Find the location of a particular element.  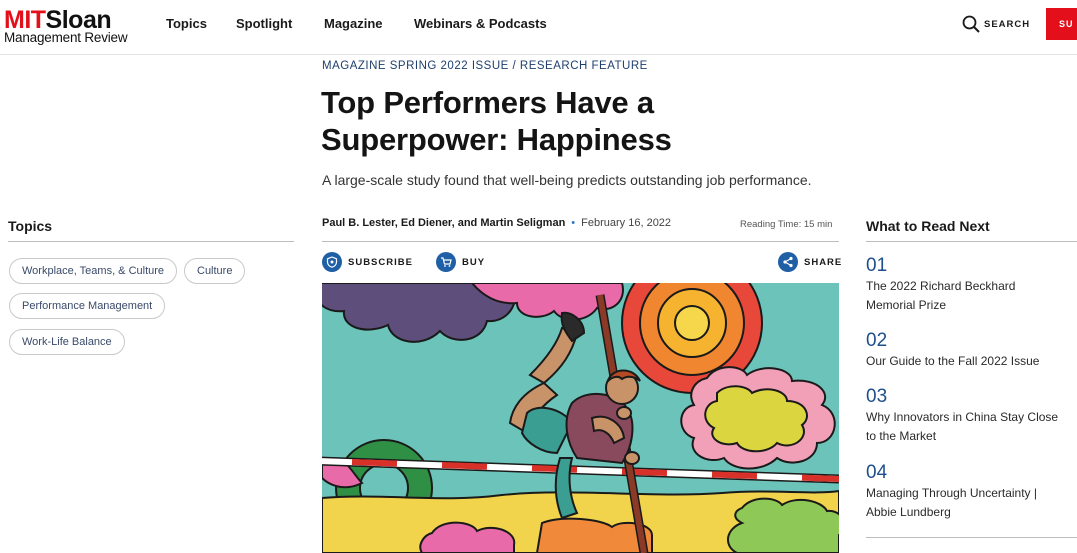

cart-icon is located at coordinates (446, 262).